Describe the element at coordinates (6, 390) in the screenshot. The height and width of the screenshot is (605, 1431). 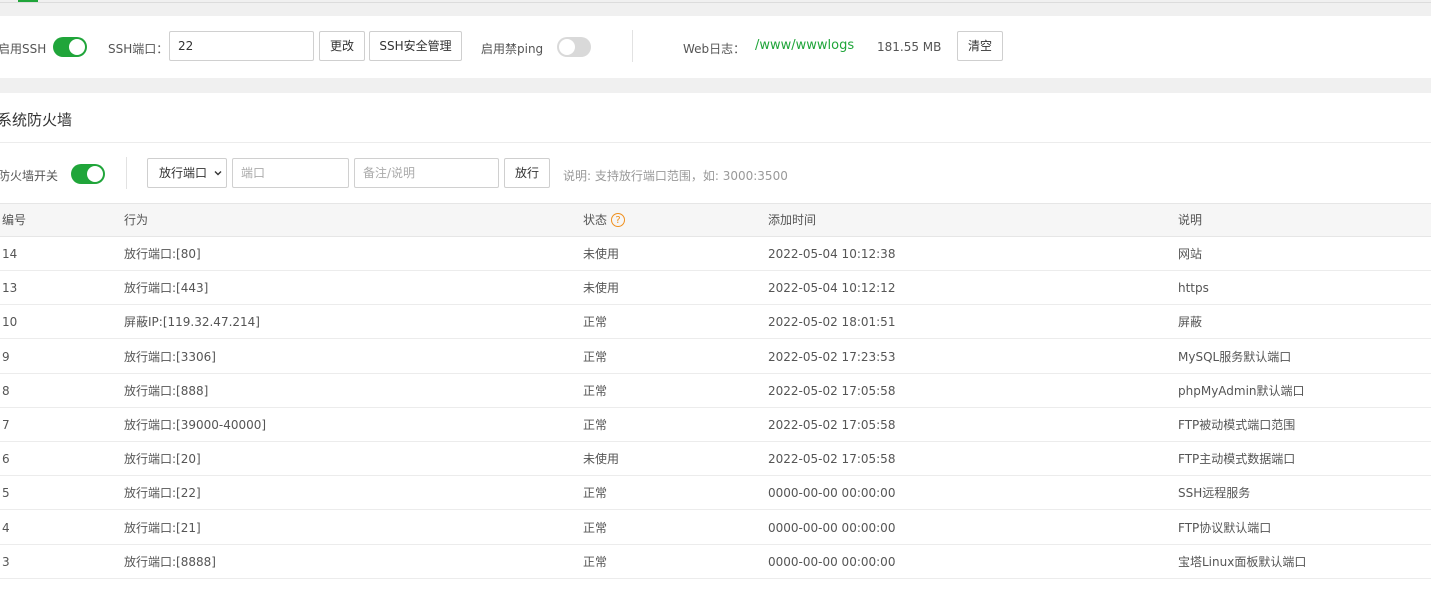
I see `row-id: 8` at that location.